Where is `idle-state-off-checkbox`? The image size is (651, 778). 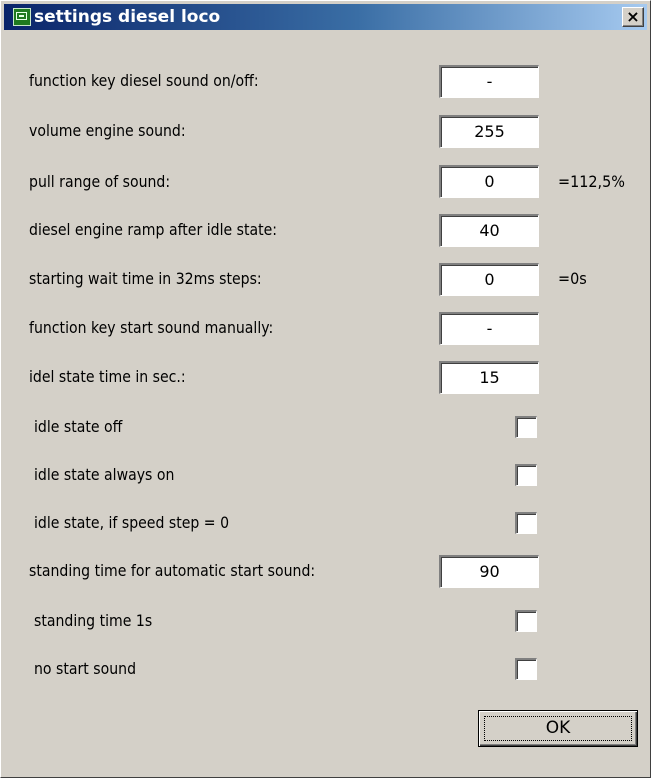
idle-state-off-checkbox is located at coordinates (526, 427).